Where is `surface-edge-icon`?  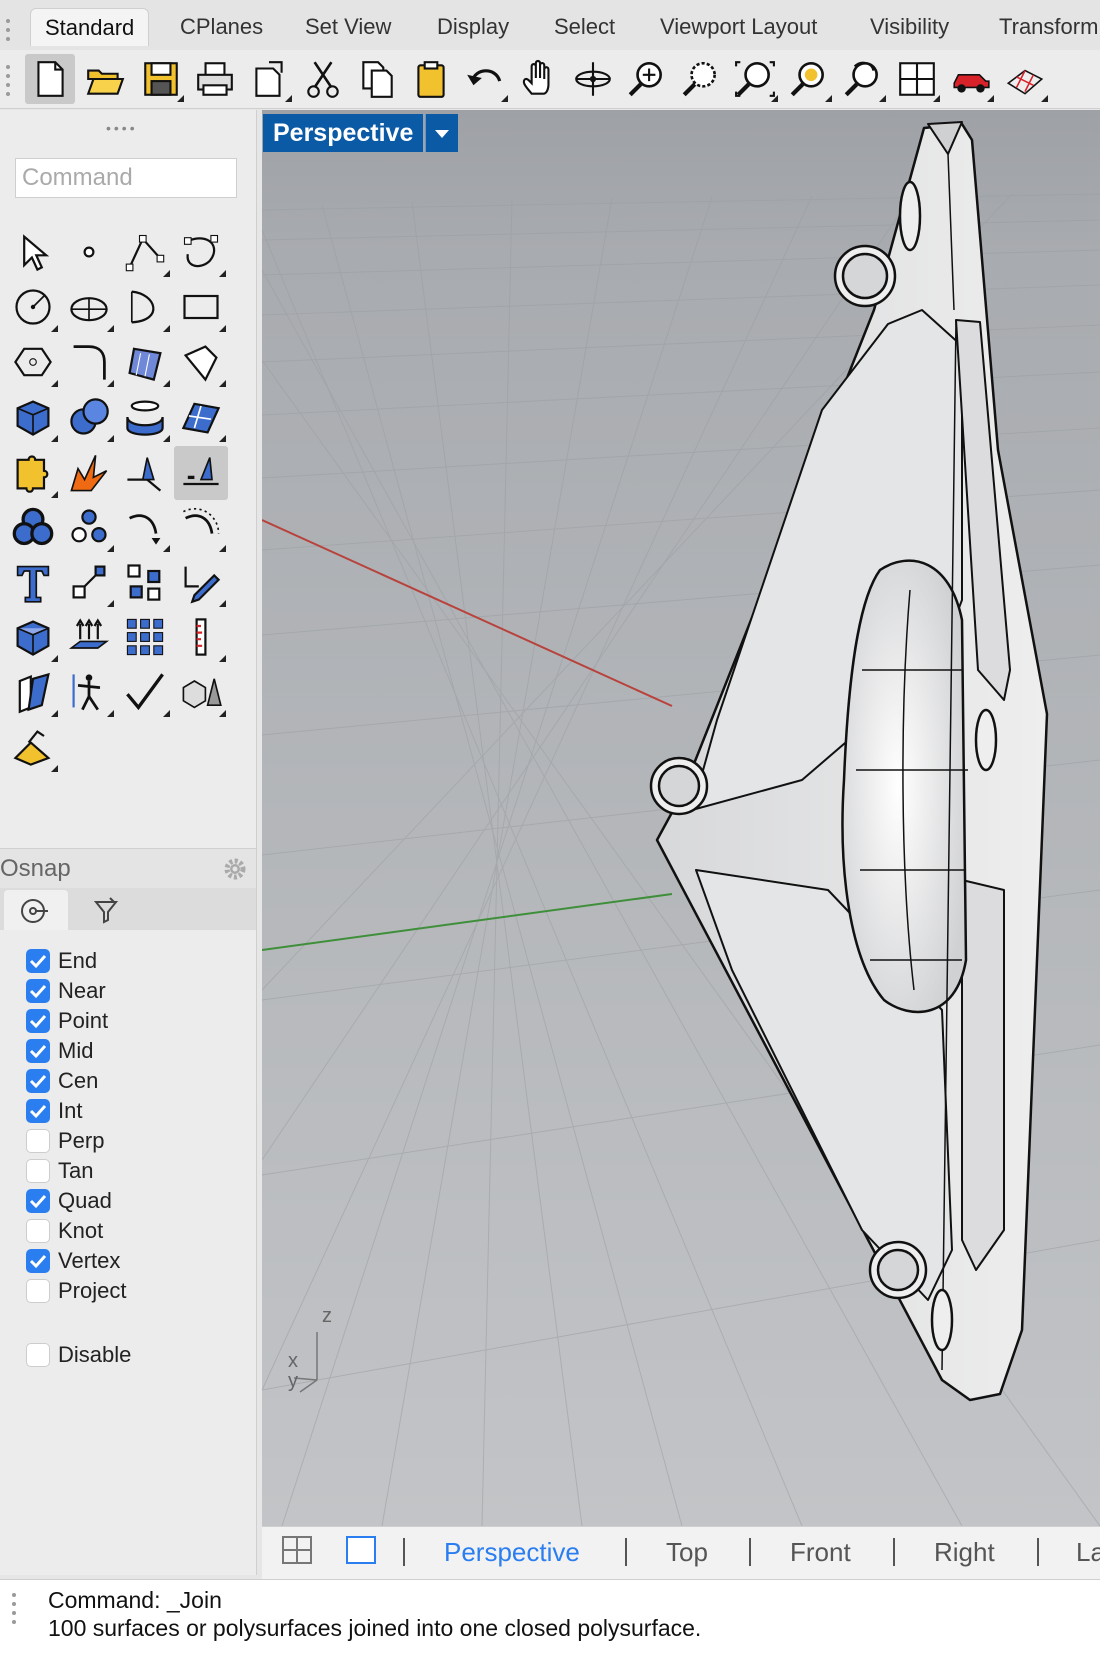
surface-edge-icon is located at coordinates (201, 362).